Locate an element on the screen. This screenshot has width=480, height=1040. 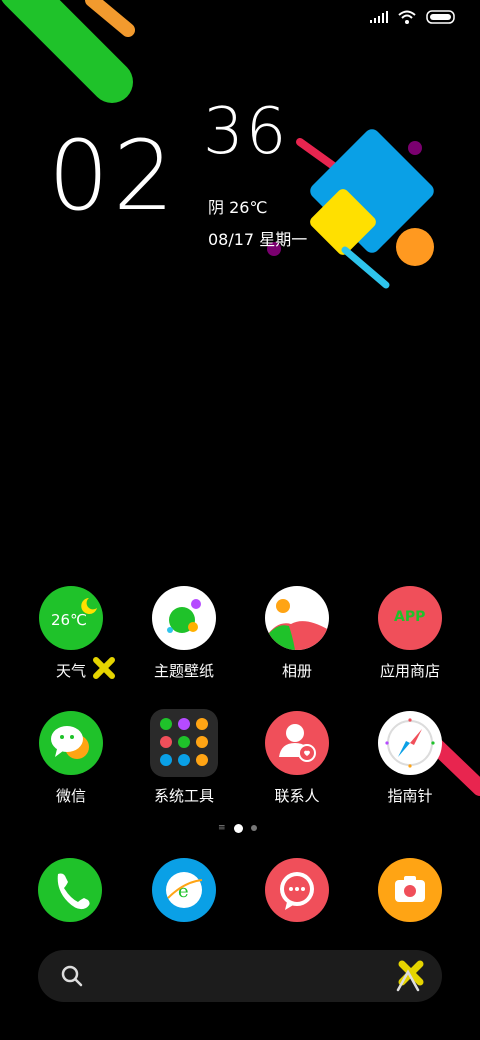
themes-icon is located at coordinates (184, 618).